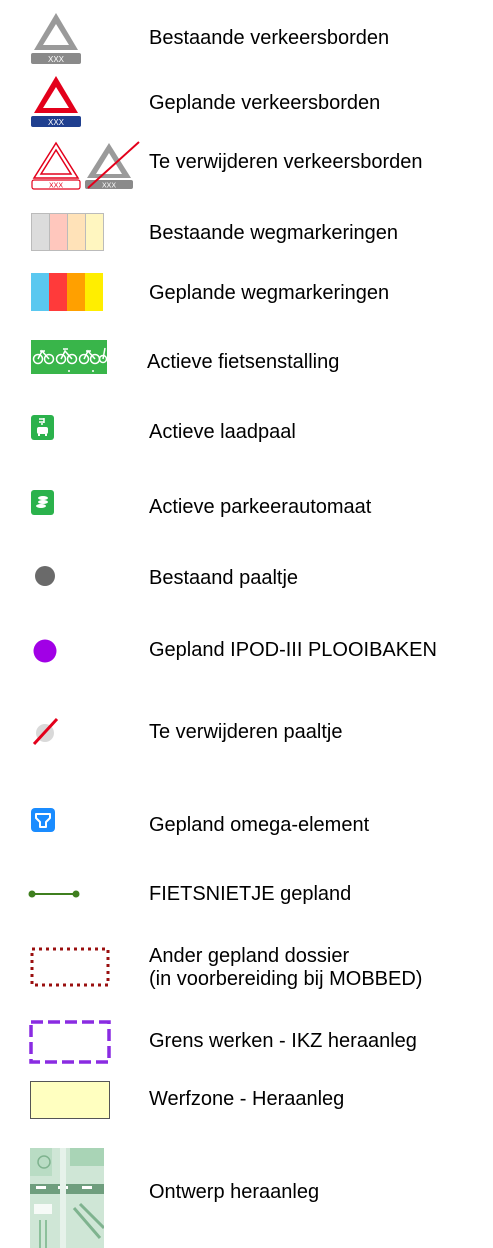 Image resolution: width=493 pixels, height=1248 pixels. What do you see at coordinates (286, 979) in the screenshot?
I see `legend-label-line: (in voorbereiding bij MOBBED)` at bounding box center [286, 979].